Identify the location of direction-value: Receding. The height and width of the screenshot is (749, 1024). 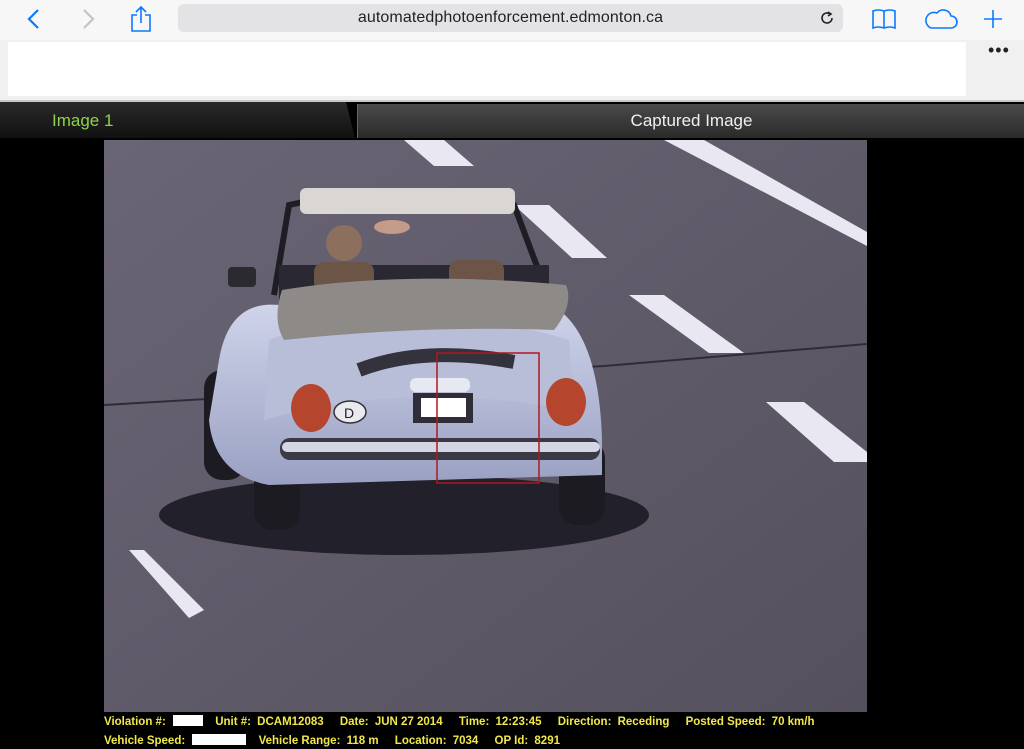
(643, 722).